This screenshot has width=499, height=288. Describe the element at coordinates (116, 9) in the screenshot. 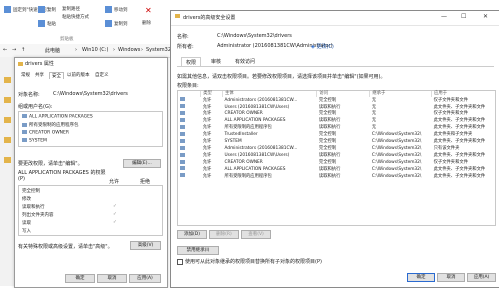

I see `move-to-button: 移动到` at that location.